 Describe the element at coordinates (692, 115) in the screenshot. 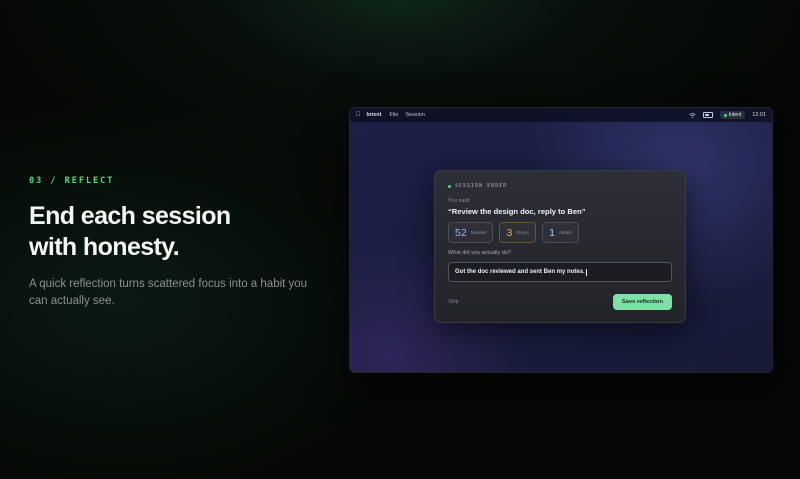

I see `wifi-icon` at that location.